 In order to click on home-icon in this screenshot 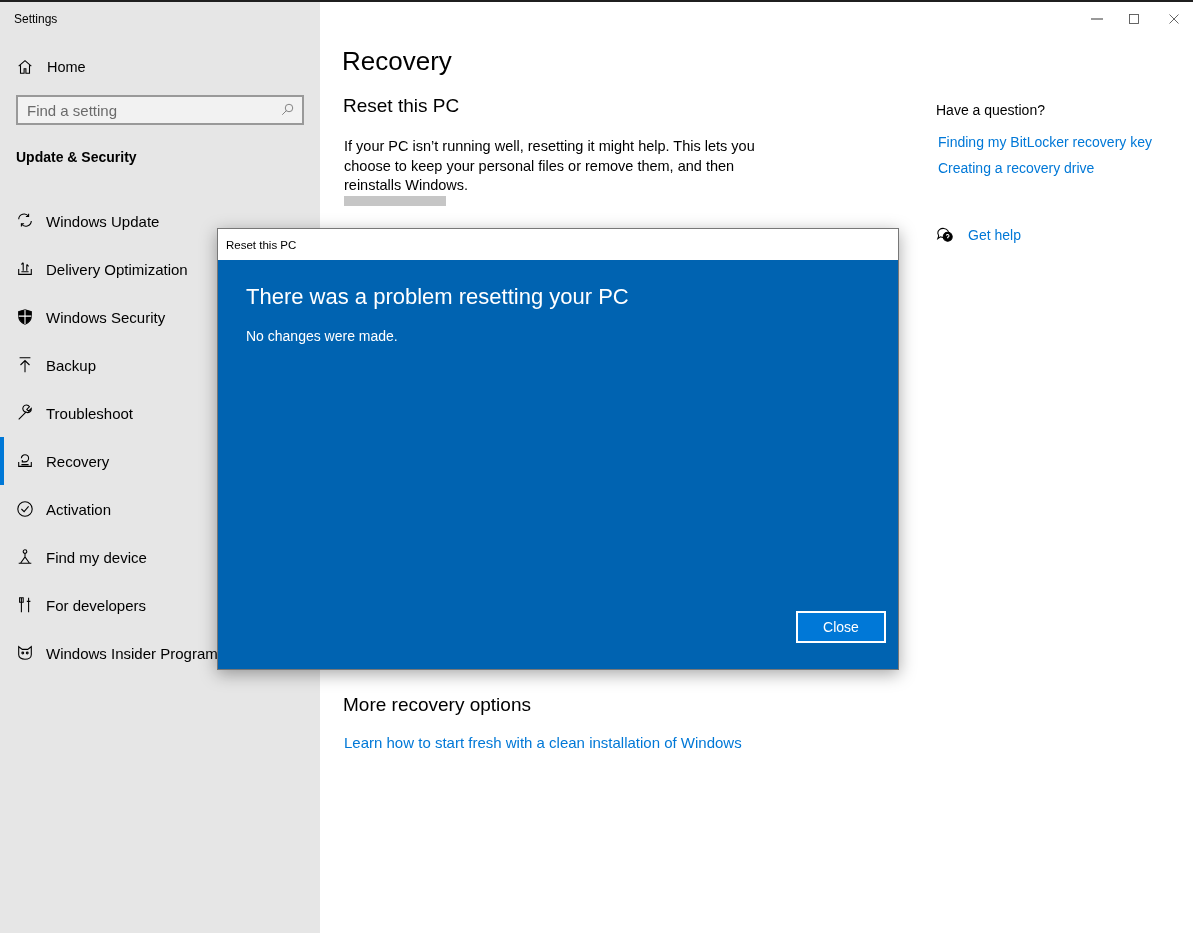, I will do `click(25, 67)`.